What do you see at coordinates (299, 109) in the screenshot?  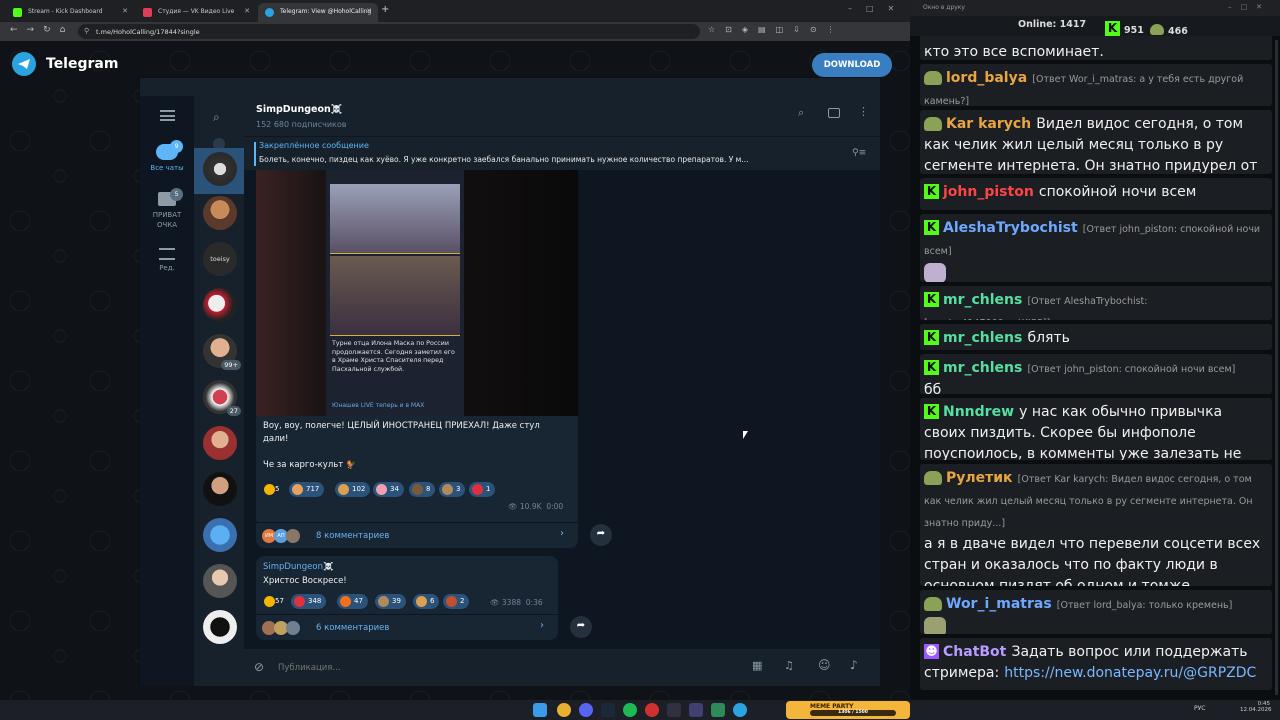 I see `channel-name: SimpDungeon☠️` at bounding box center [299, 109].